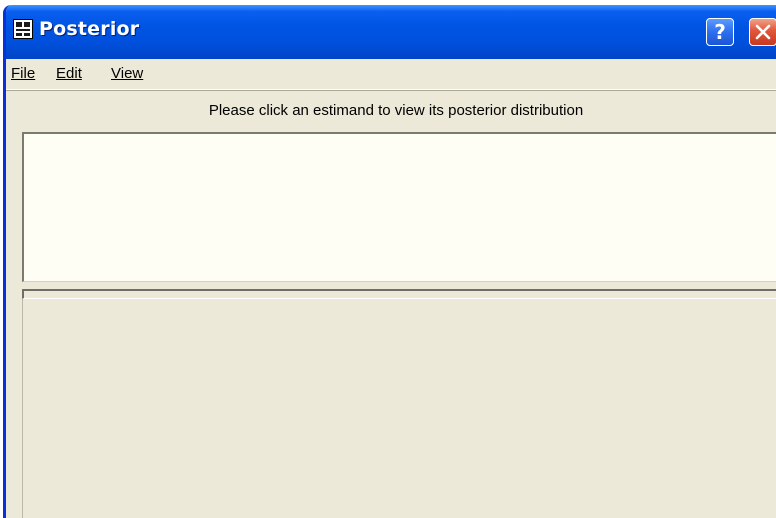 This screenshot has width=776, height=518. What do you see at coordinates (399, 294) in the screenshot?
I see `pane-splitter` at bounding box center [399, 294].